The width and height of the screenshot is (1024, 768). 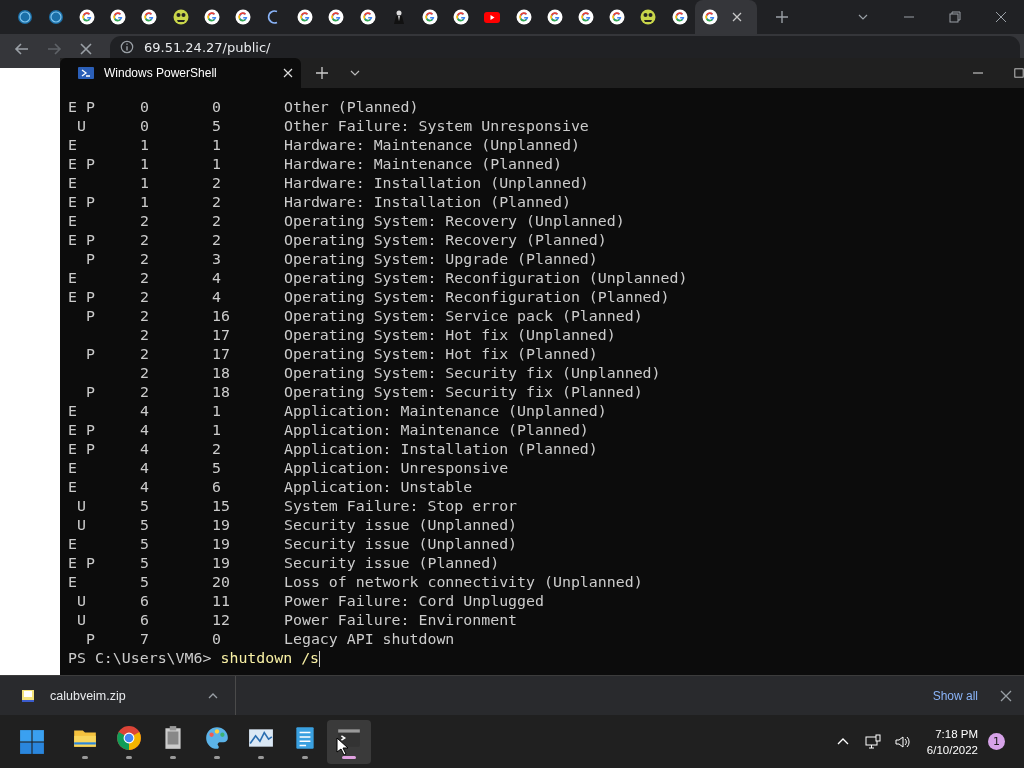 I want to click on info-icon, so click(x=127, y=47).